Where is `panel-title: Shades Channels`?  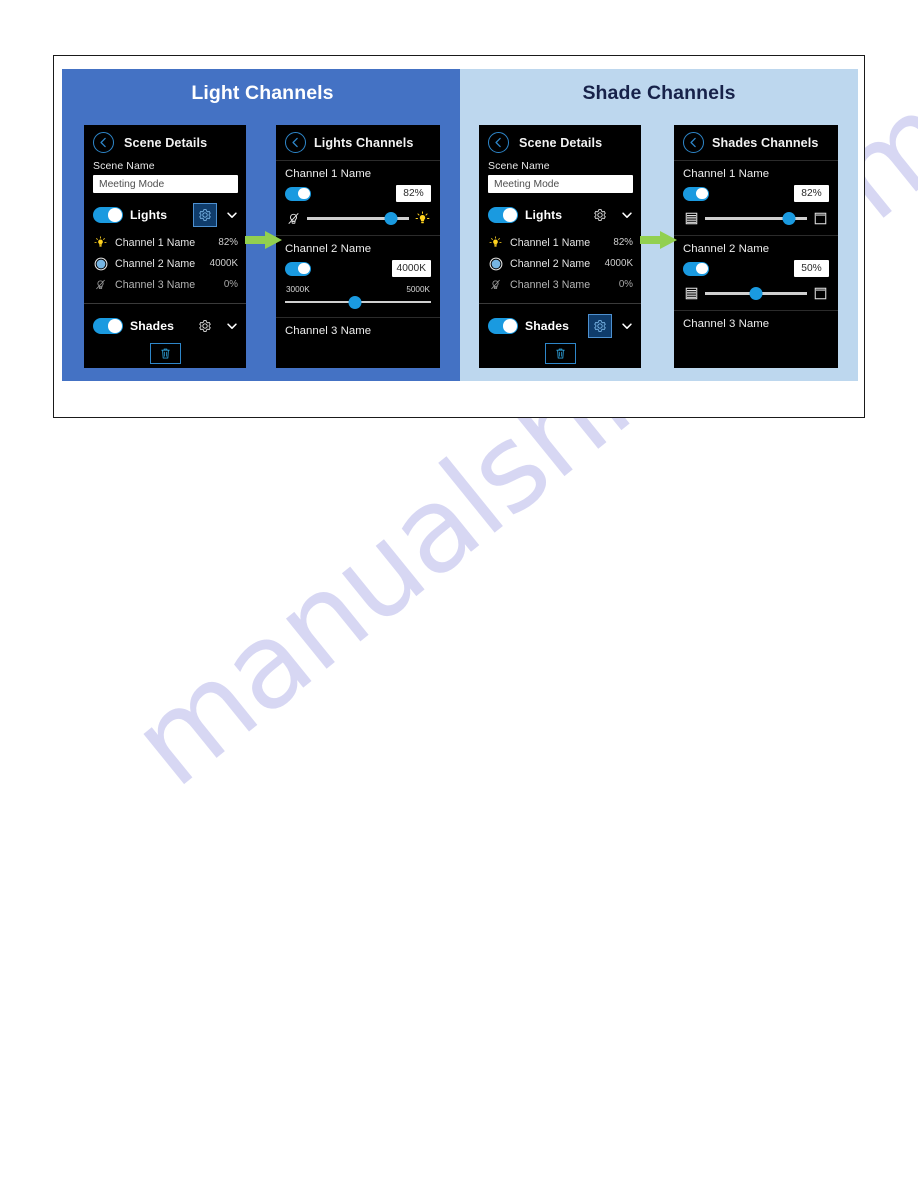
panel-title: Shades Channels is located at coordinates (765, 142).